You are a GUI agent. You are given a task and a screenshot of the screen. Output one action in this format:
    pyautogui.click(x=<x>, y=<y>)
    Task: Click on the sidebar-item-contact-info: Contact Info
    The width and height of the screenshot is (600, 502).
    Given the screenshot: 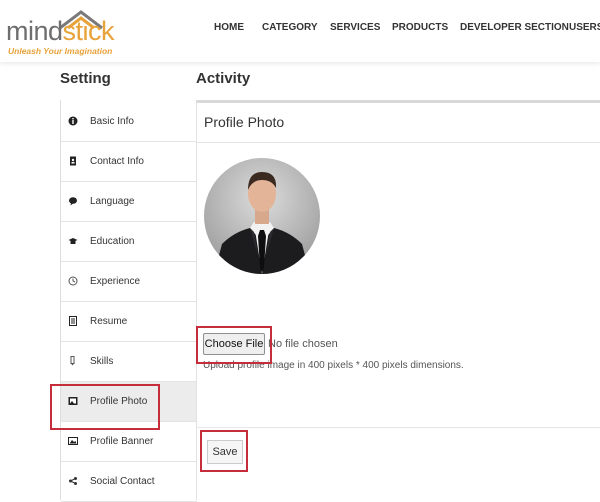 What is the action you would take?
    pyautogui.click(x=129, y=162)
    